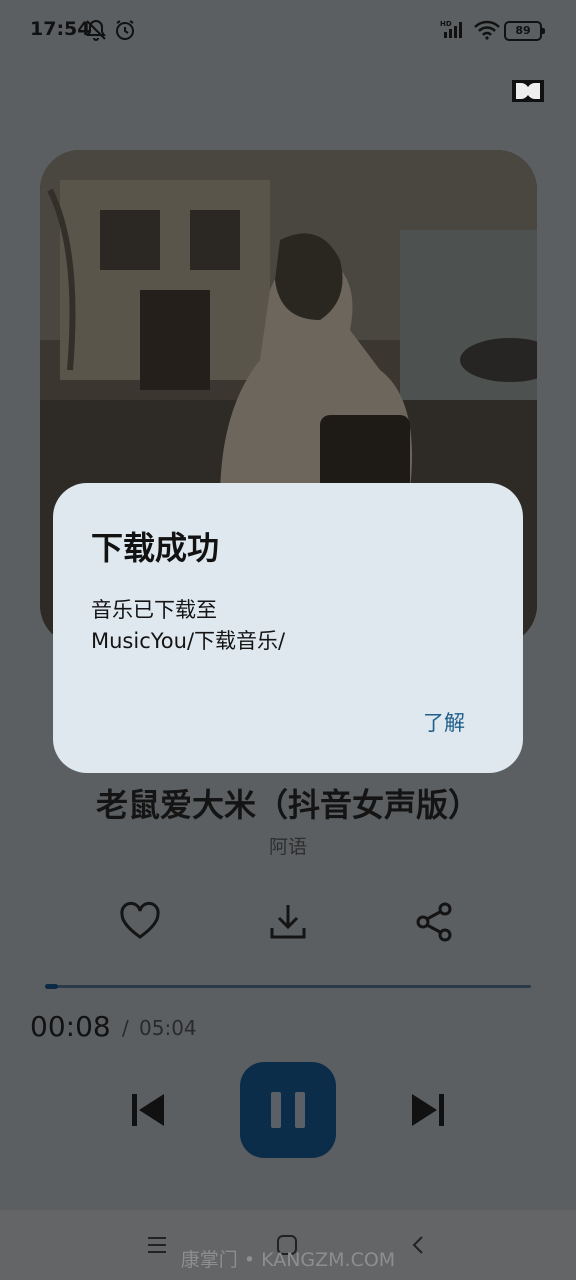 The height and width of the screenshot is (1280, 576). Describe the element at coordinates (168, 1028) in the screenshot. I see `total-time: 05:04` at that location.